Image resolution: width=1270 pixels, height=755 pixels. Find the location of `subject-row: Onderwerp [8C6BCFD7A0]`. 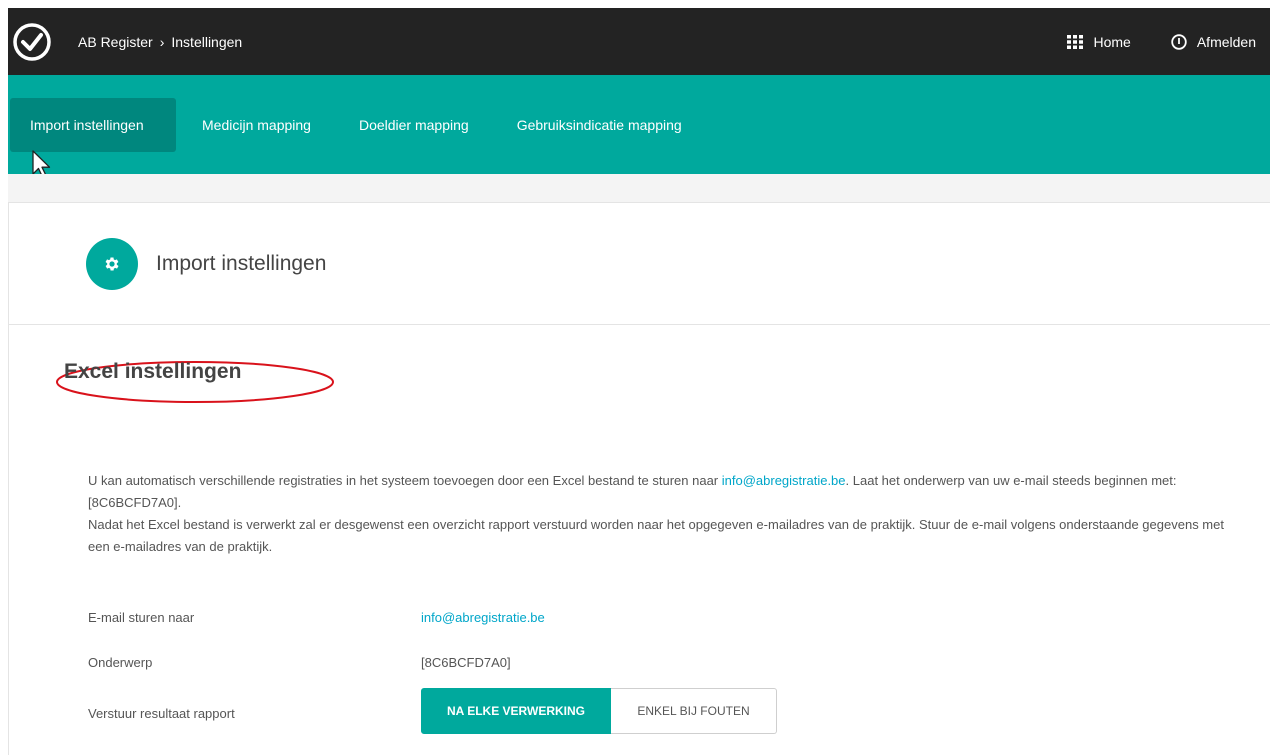

subject-row: Onderwerp [8C6BCFD7A0] is located at coordinates (299, 662).